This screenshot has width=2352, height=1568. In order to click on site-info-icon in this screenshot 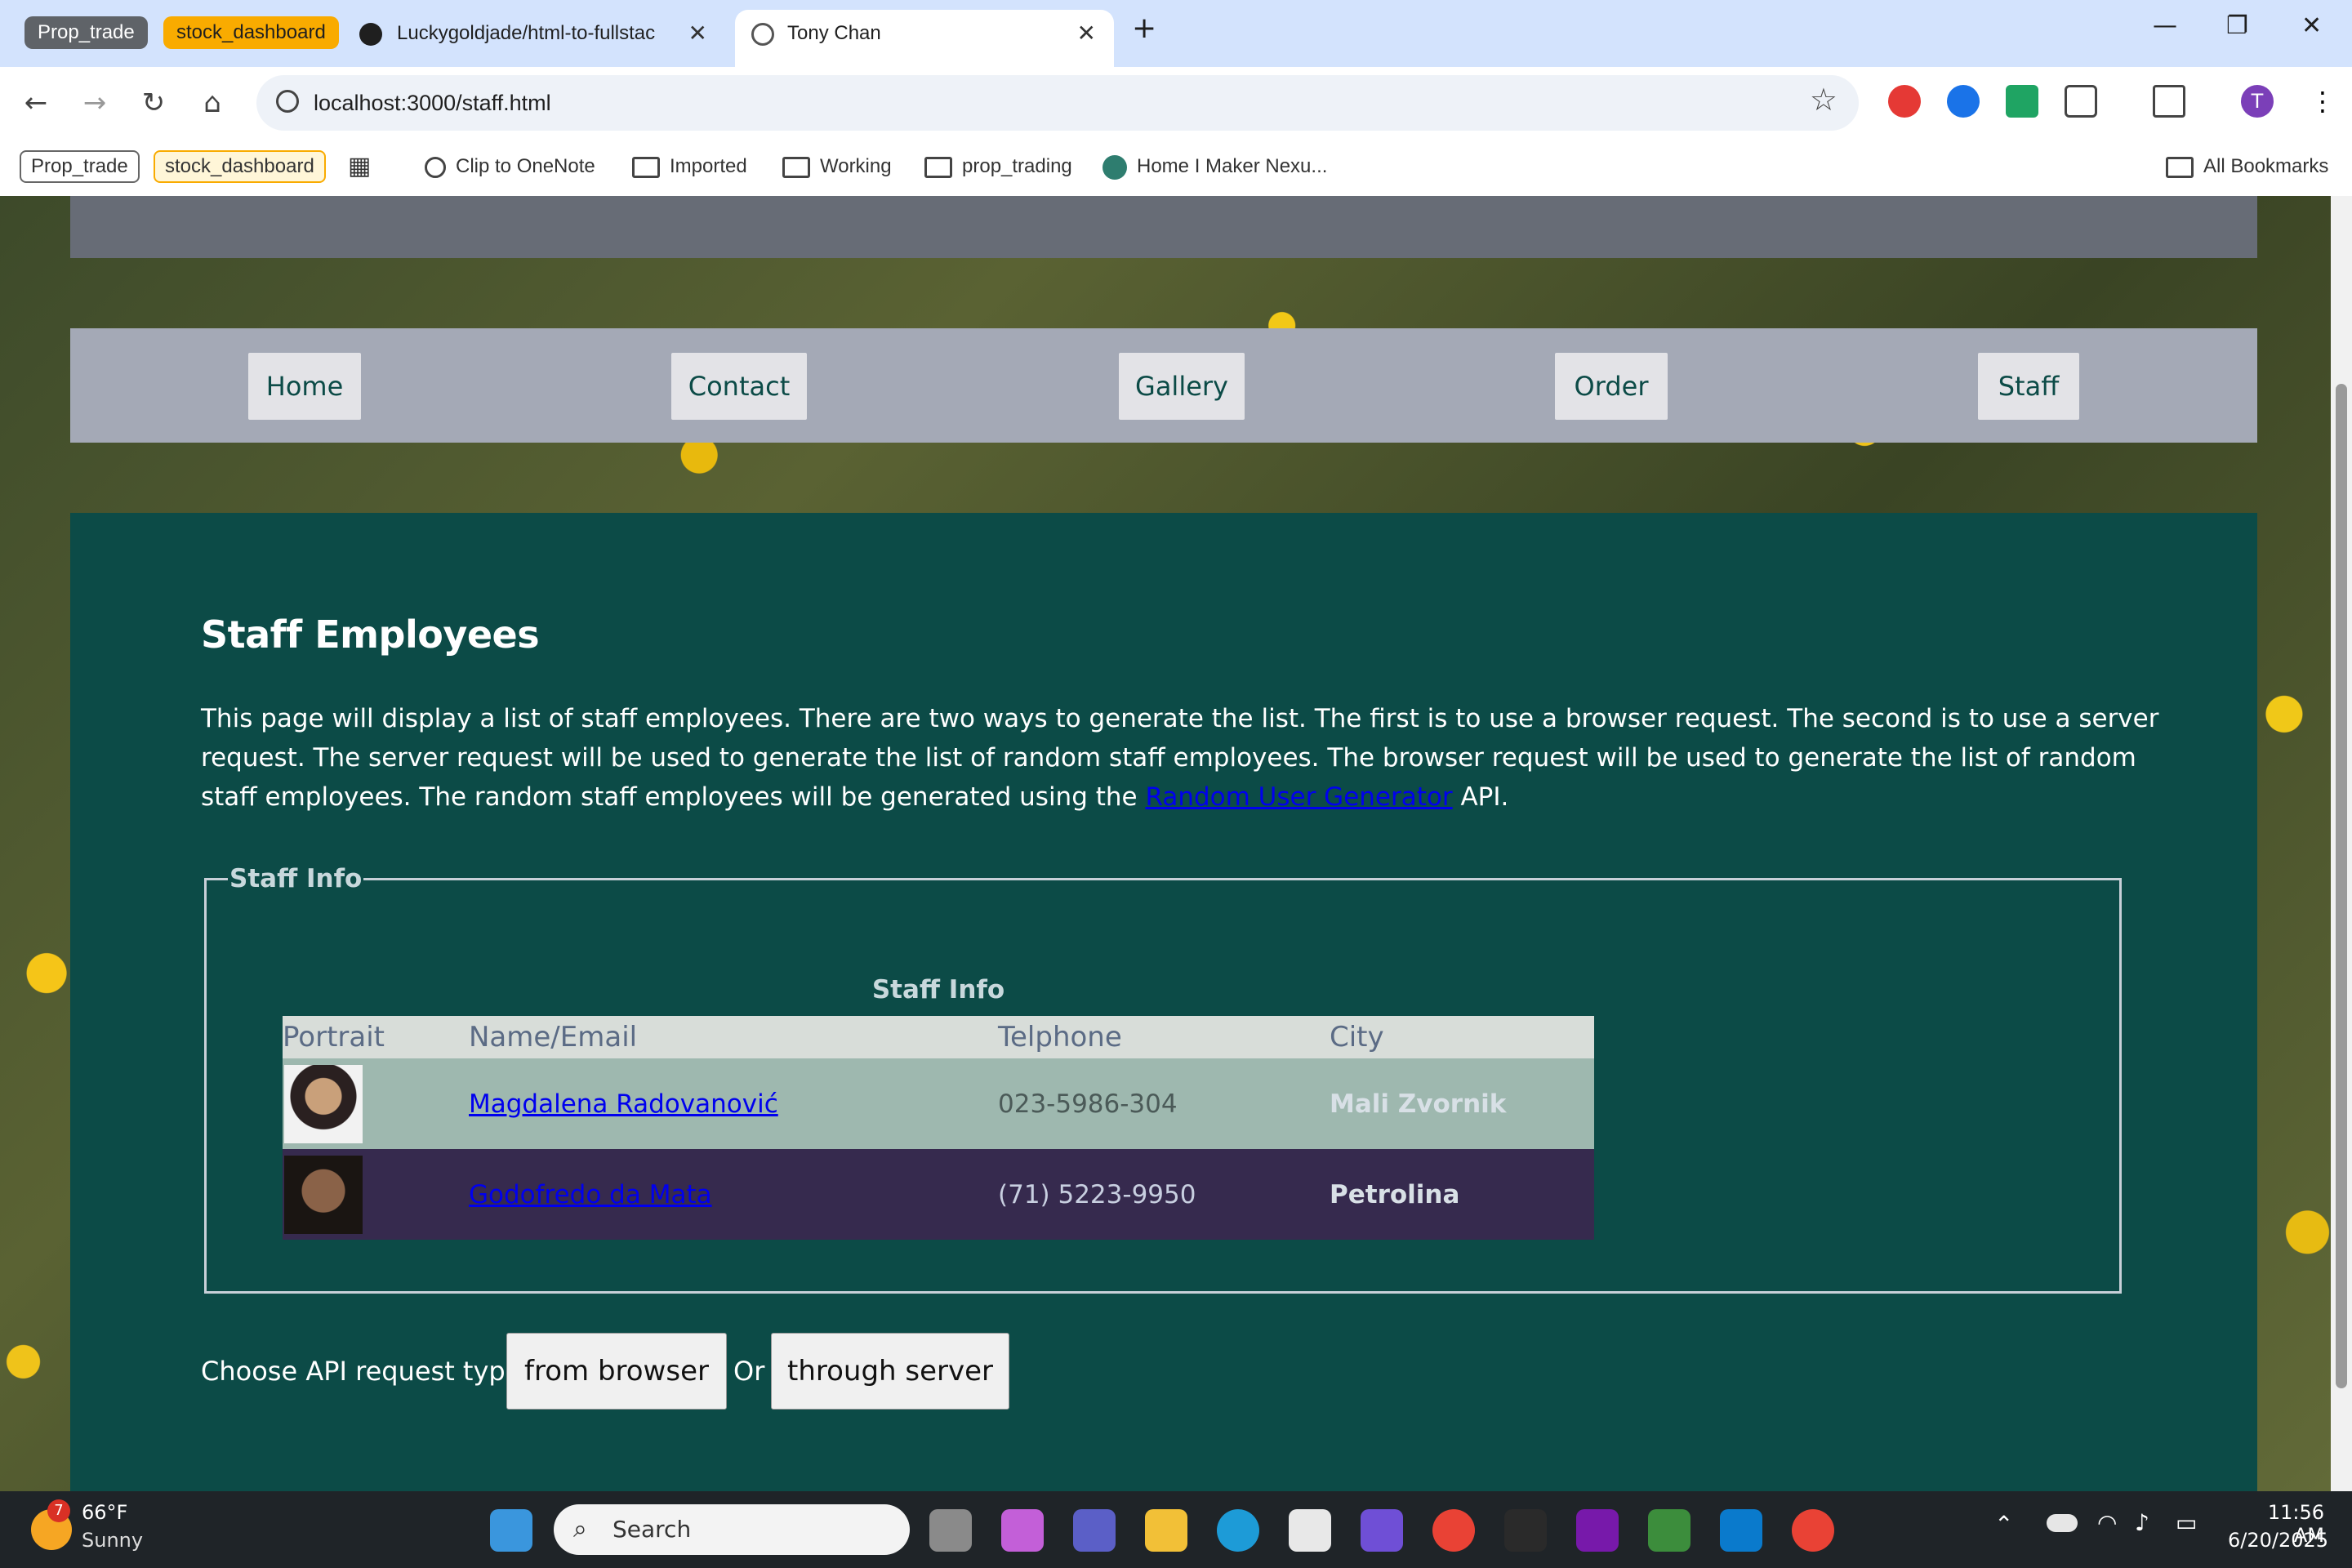, I will do `click(287, 101)`.